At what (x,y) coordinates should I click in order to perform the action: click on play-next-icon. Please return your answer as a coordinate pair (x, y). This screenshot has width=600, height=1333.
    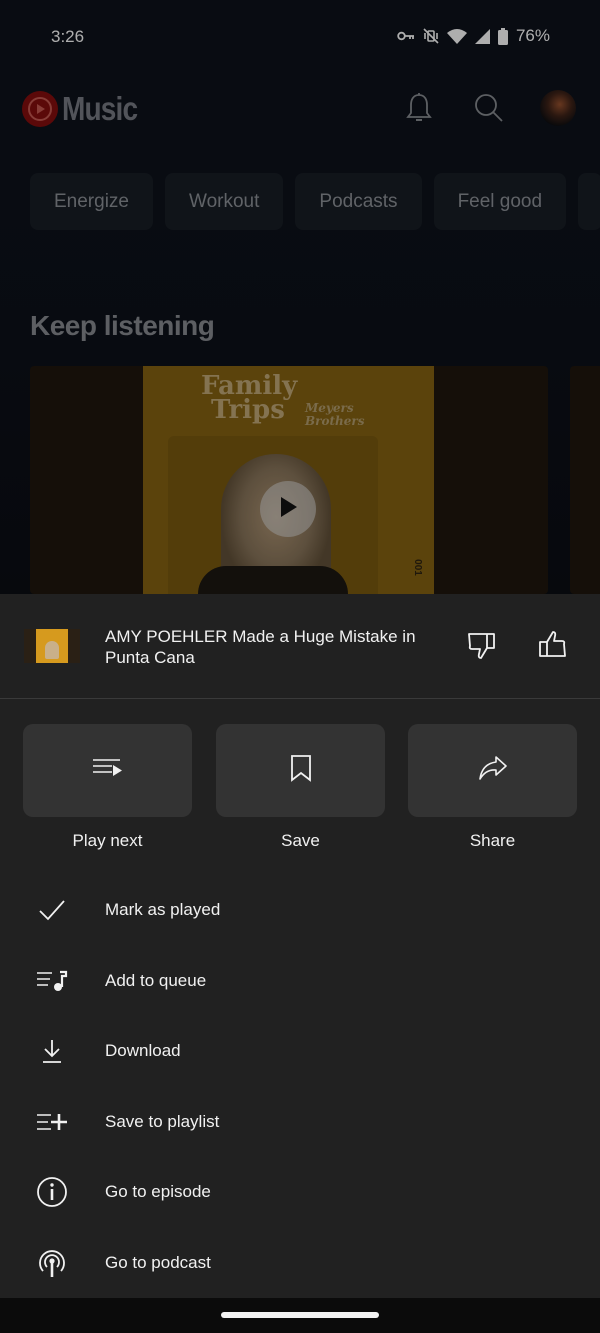
    Looking at the image, I should click on (108, 770).